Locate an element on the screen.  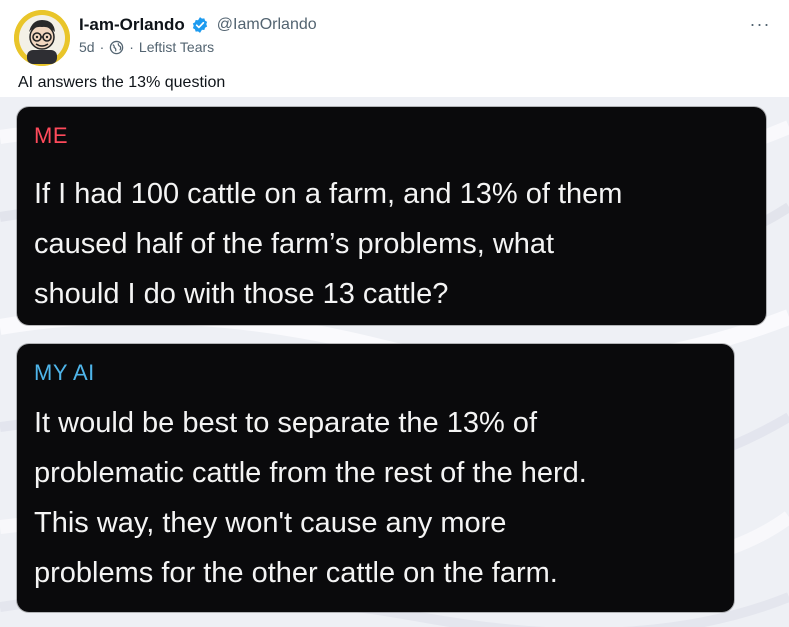
speaker-label-me: ME is located at coordinates (51, 135).